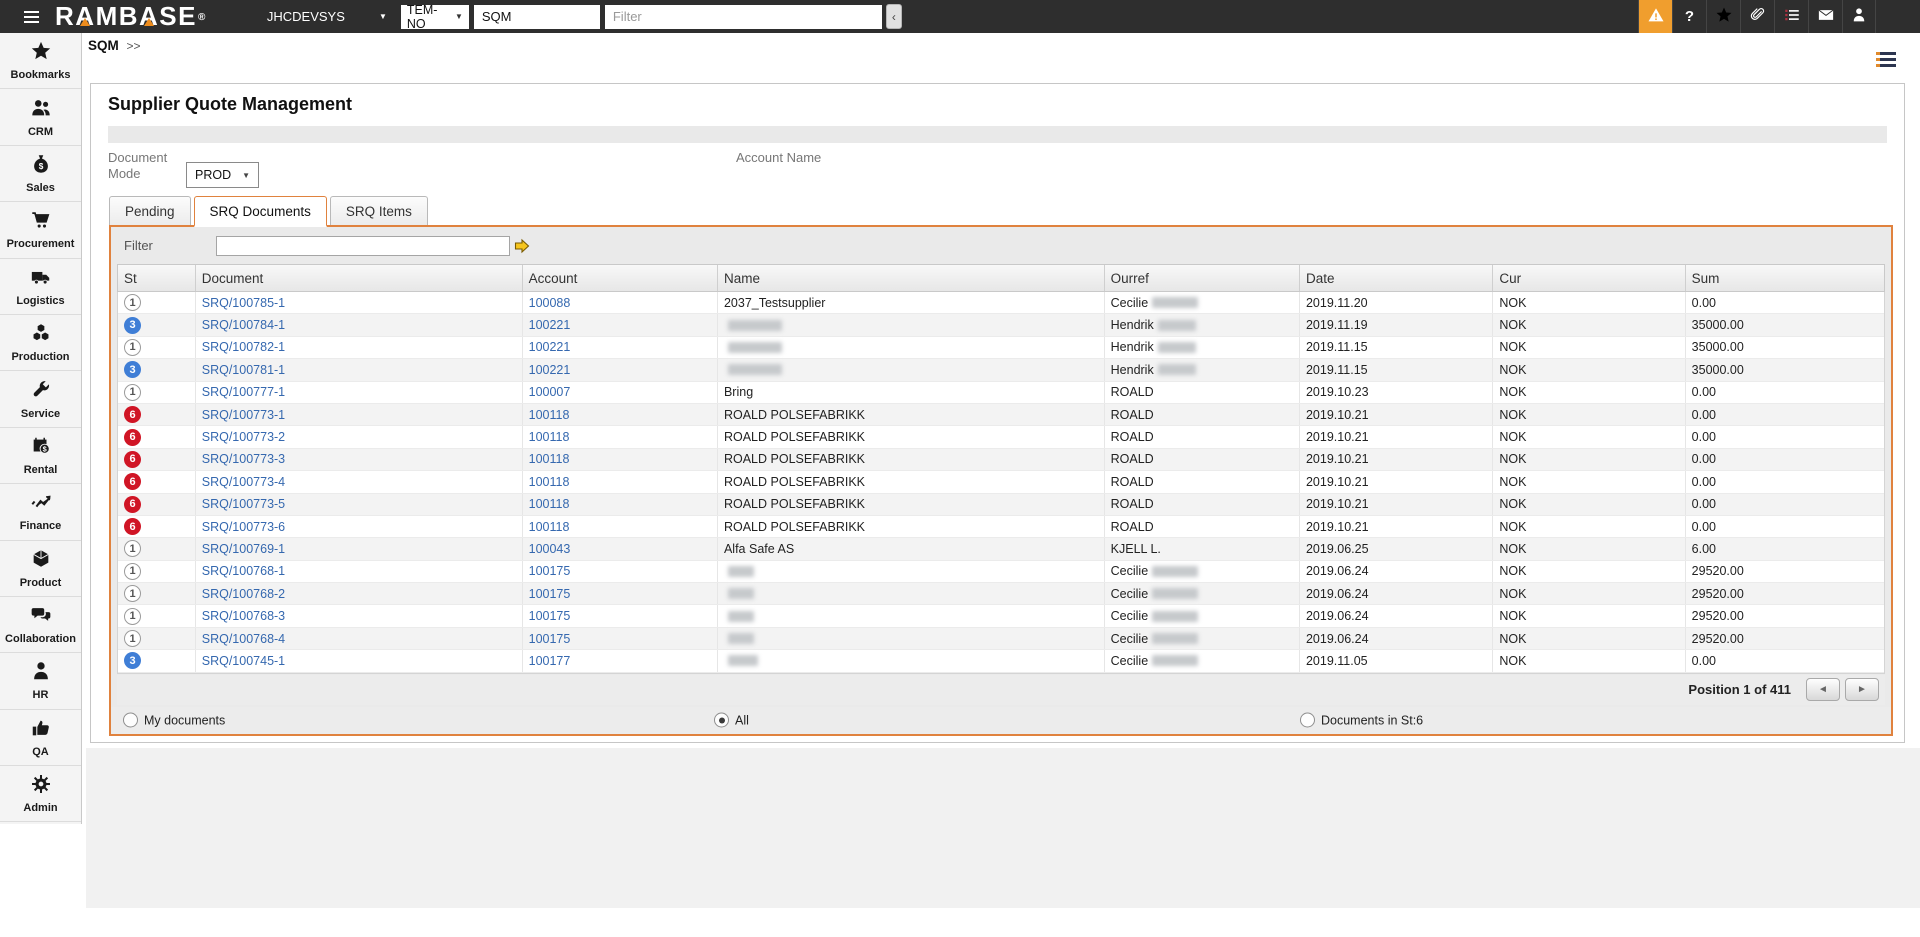 Image resolution: width=1920 pixels, height=937 pixels. What do you see at coordinates (131, 17) in the screenshot?
I see `rambase-logo: R A M B A S E ®` at bounding box center [131, 17].